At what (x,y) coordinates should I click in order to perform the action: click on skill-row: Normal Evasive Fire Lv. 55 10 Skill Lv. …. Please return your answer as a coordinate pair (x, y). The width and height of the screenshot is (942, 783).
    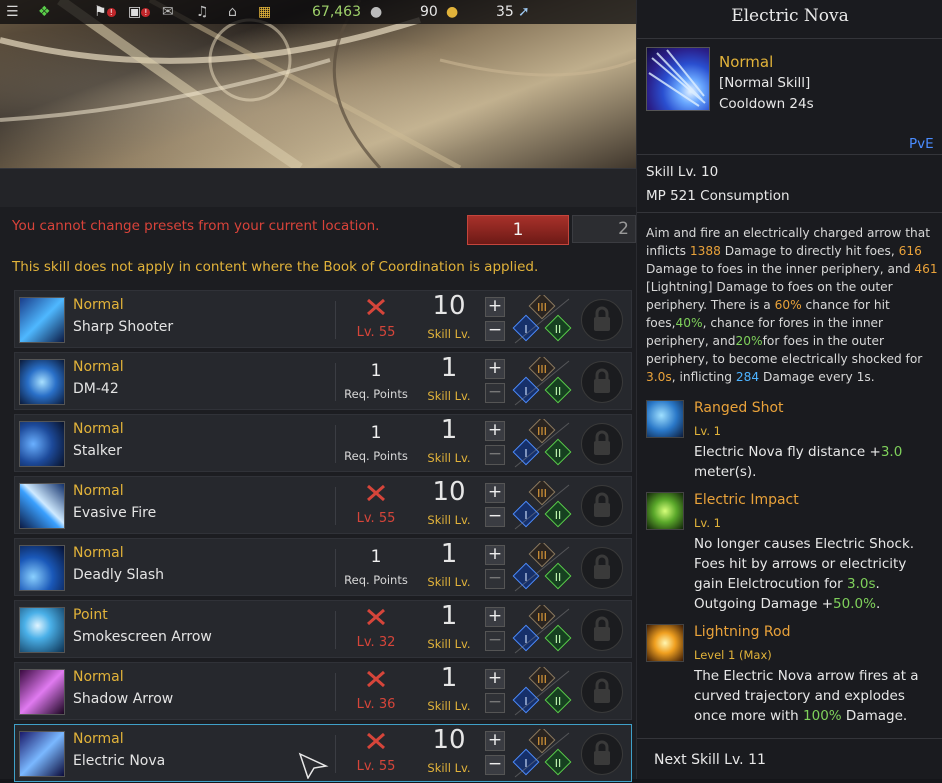
    Looking at the image, I should click on (323, 505).